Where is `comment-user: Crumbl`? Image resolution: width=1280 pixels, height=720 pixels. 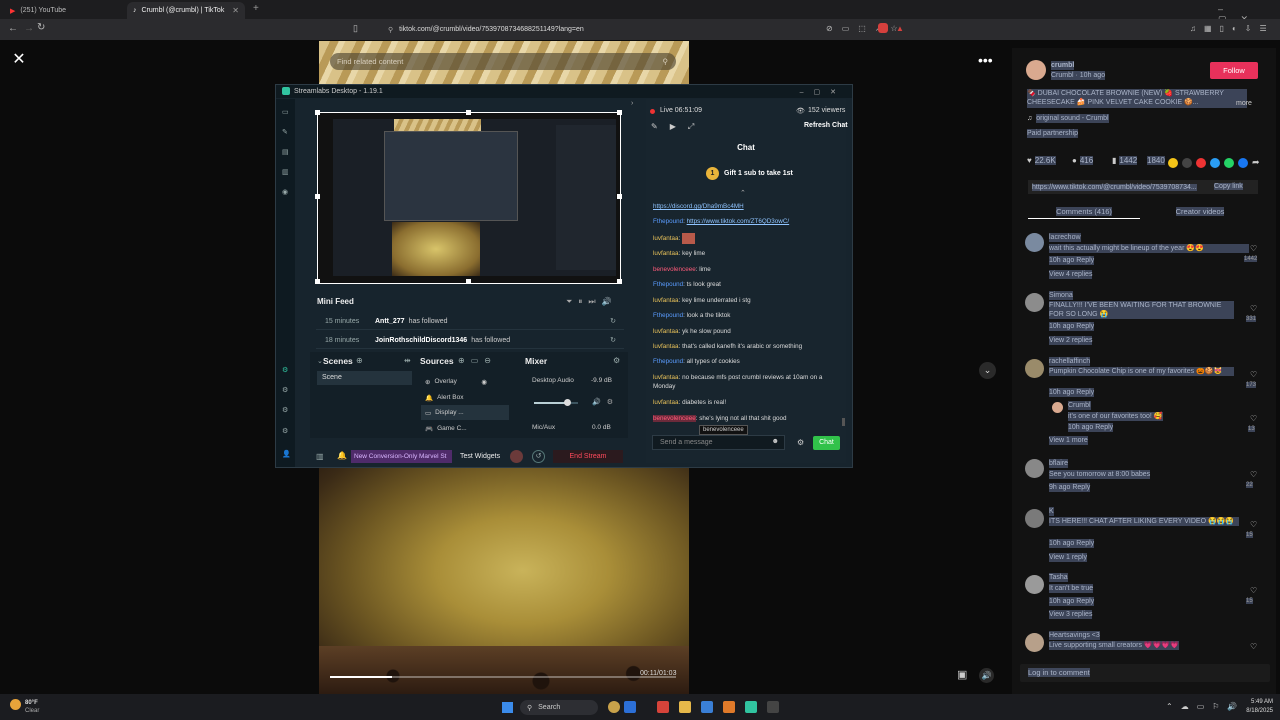
comment-user: Crumbl is located at coordinates (1079, 405).